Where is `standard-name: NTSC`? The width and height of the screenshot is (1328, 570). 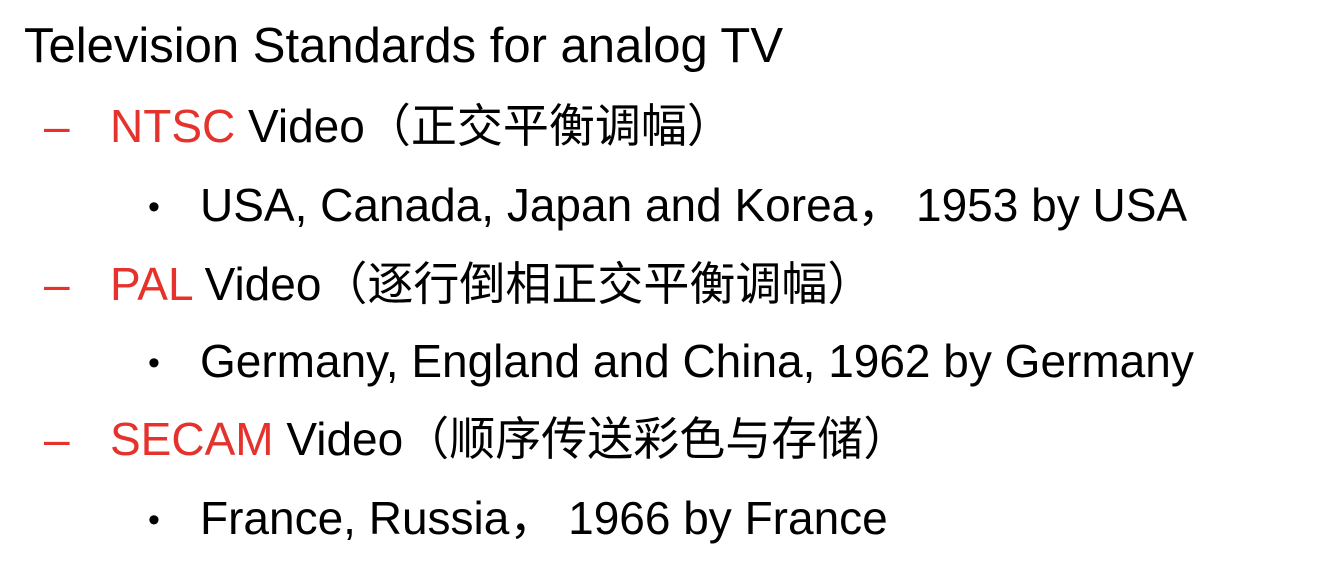
standard-name: NTSC is located at coordinates (173, 126).